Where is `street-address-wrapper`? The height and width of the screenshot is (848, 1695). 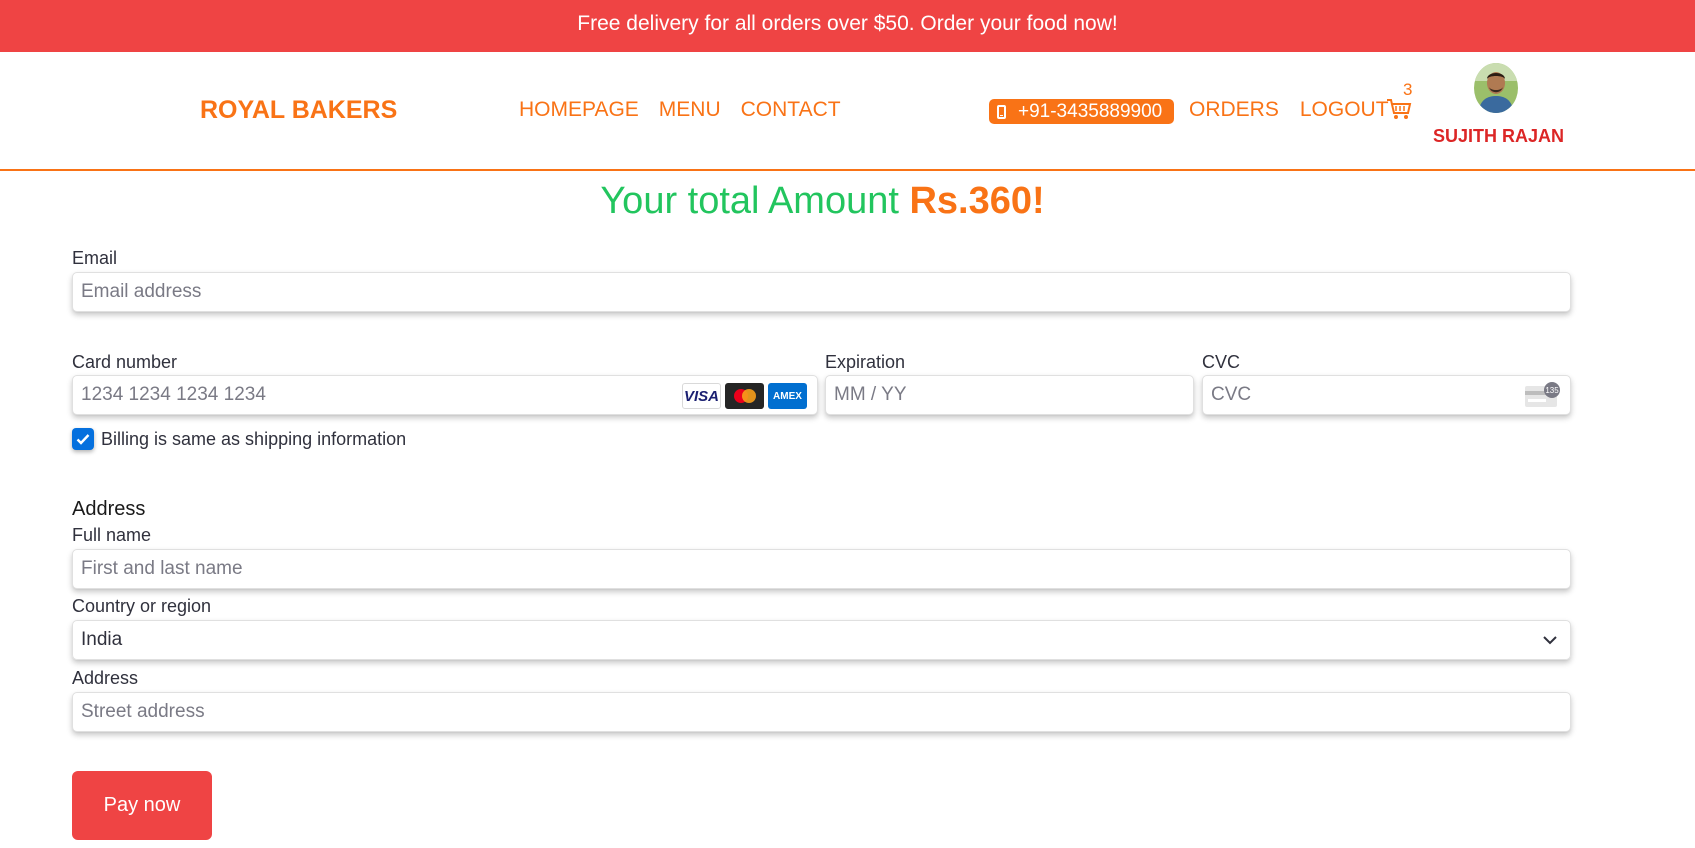 street-address-wrapper is located at coordinates (821, 712).